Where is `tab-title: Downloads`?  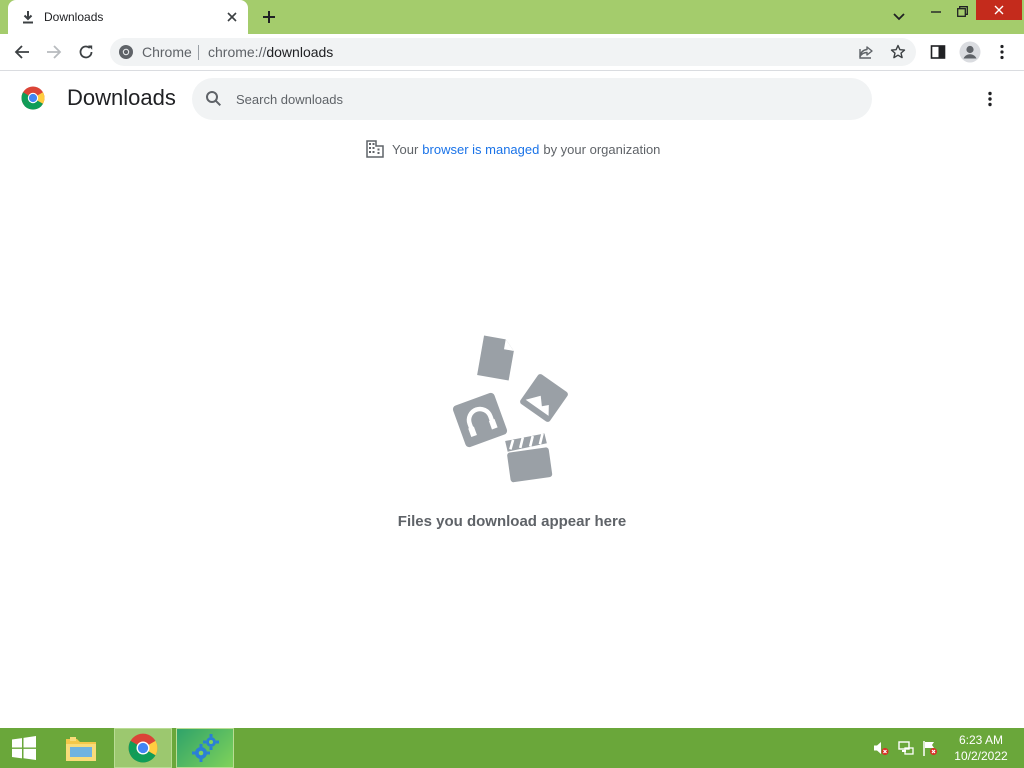 tab-title: Downloads is located at coordinates (74, 17).